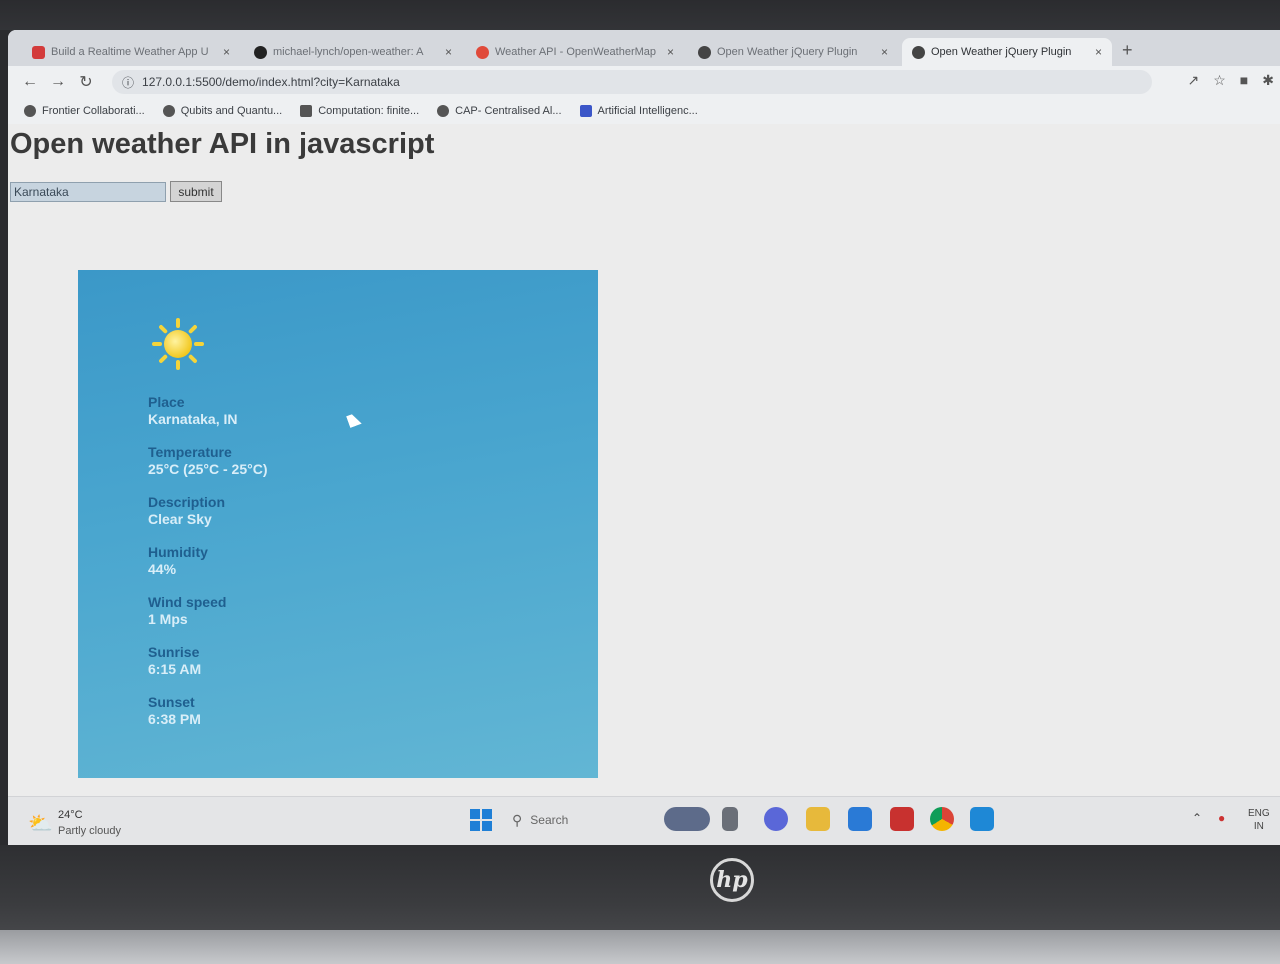  I want to click on weather-field-wind-speed: Wind speed 1 Mps, so click(187, 611).